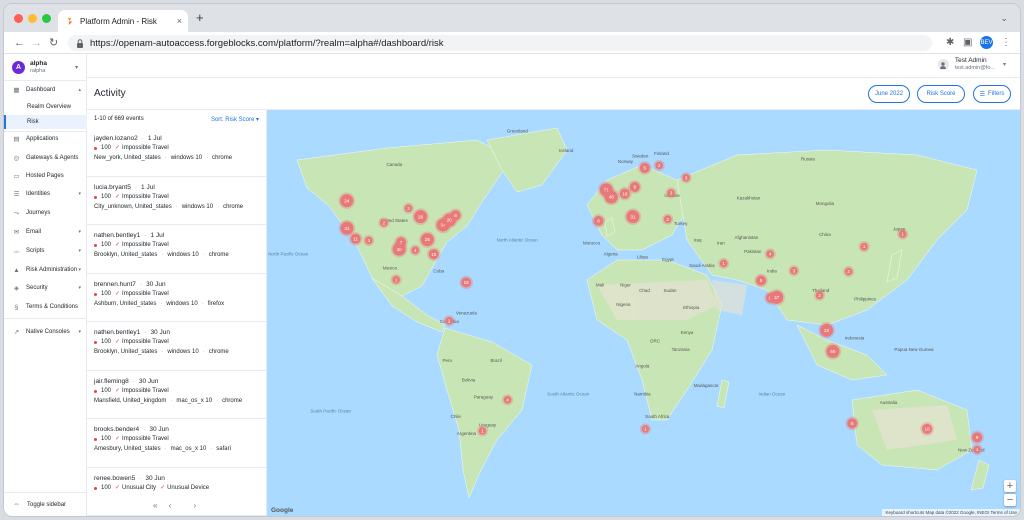  I want to click on risk-cluster-marker: 24, so click(347, 201).